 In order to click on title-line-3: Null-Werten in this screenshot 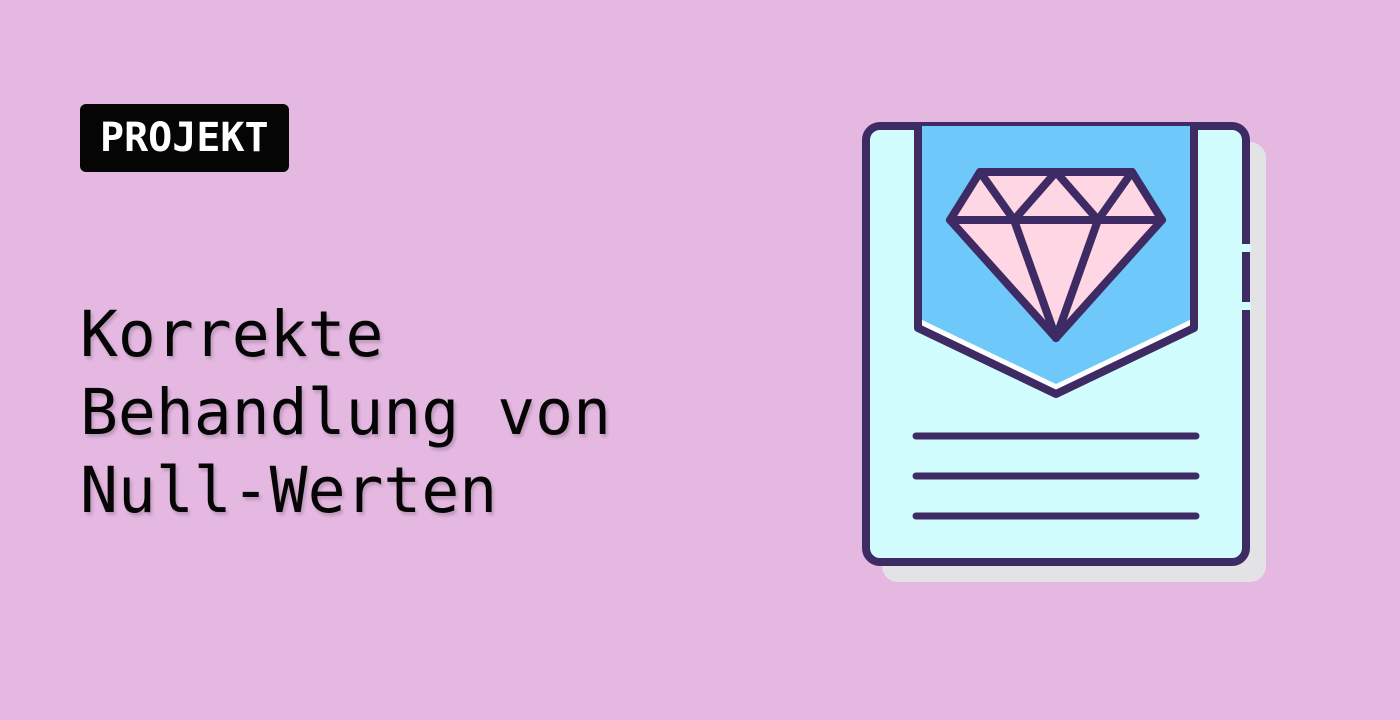, I will do `click(289, 490)`.